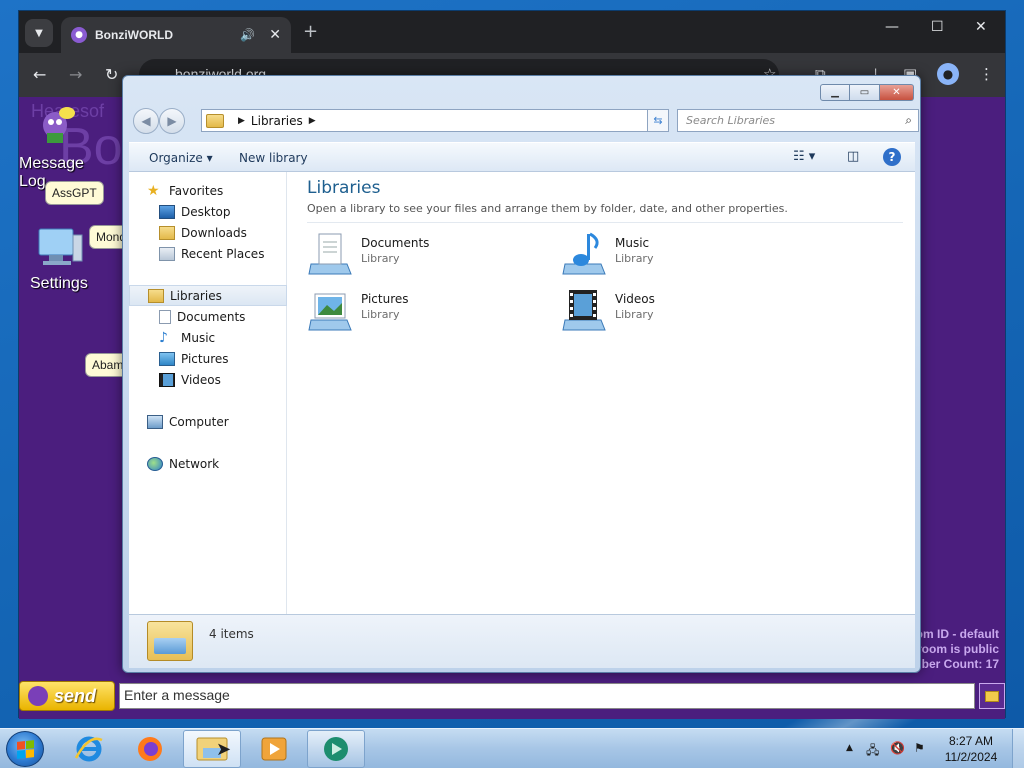 This screenshot has height=768, width=1024. Describe the element at coordinates (111, 74) in the screenshot. I see `reload-icon: ↻` at that location.